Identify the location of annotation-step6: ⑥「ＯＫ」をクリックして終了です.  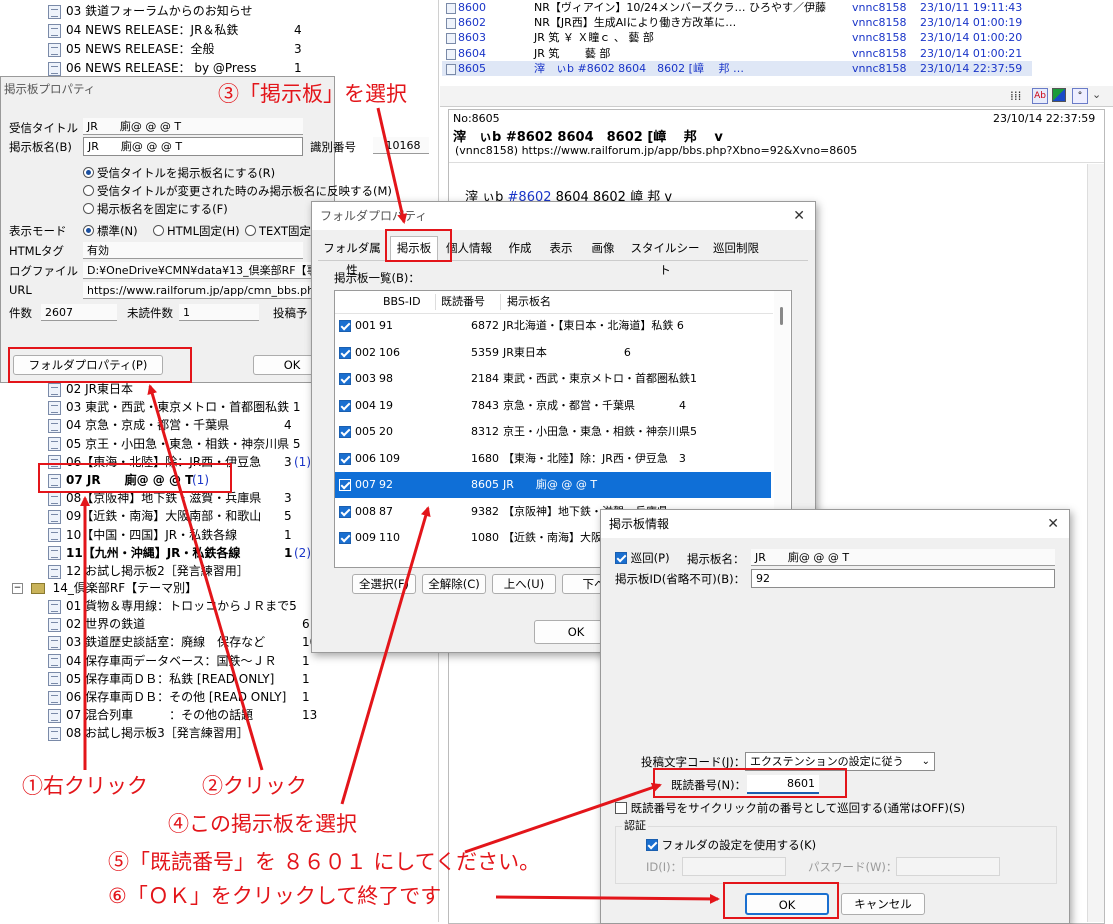
(275, 896).